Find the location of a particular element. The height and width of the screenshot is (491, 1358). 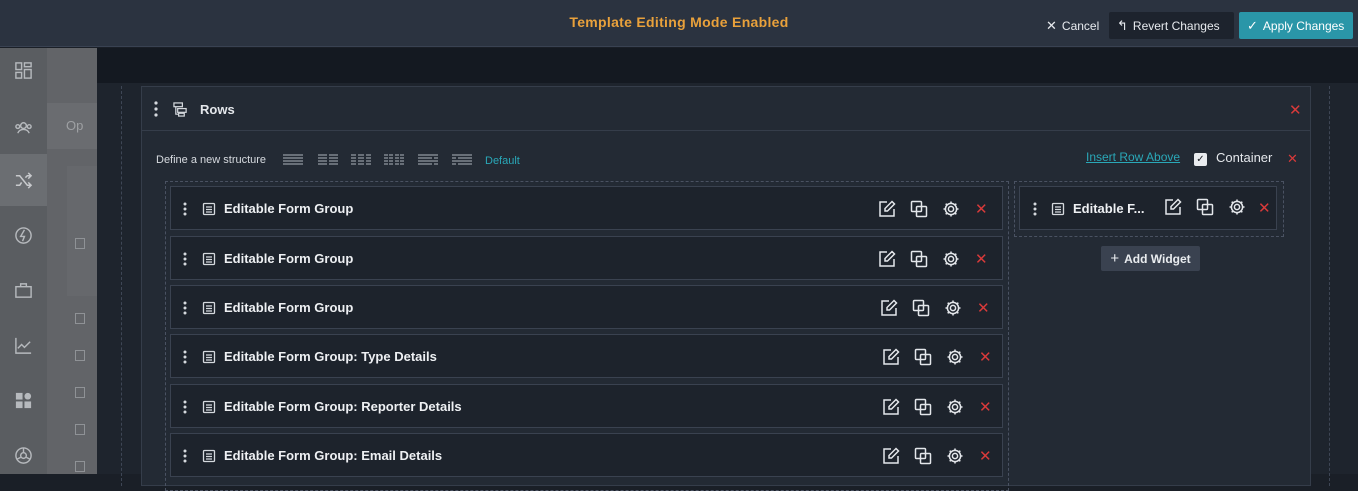

rows-header: Rows ✕ is located at coordinates (726, 109).